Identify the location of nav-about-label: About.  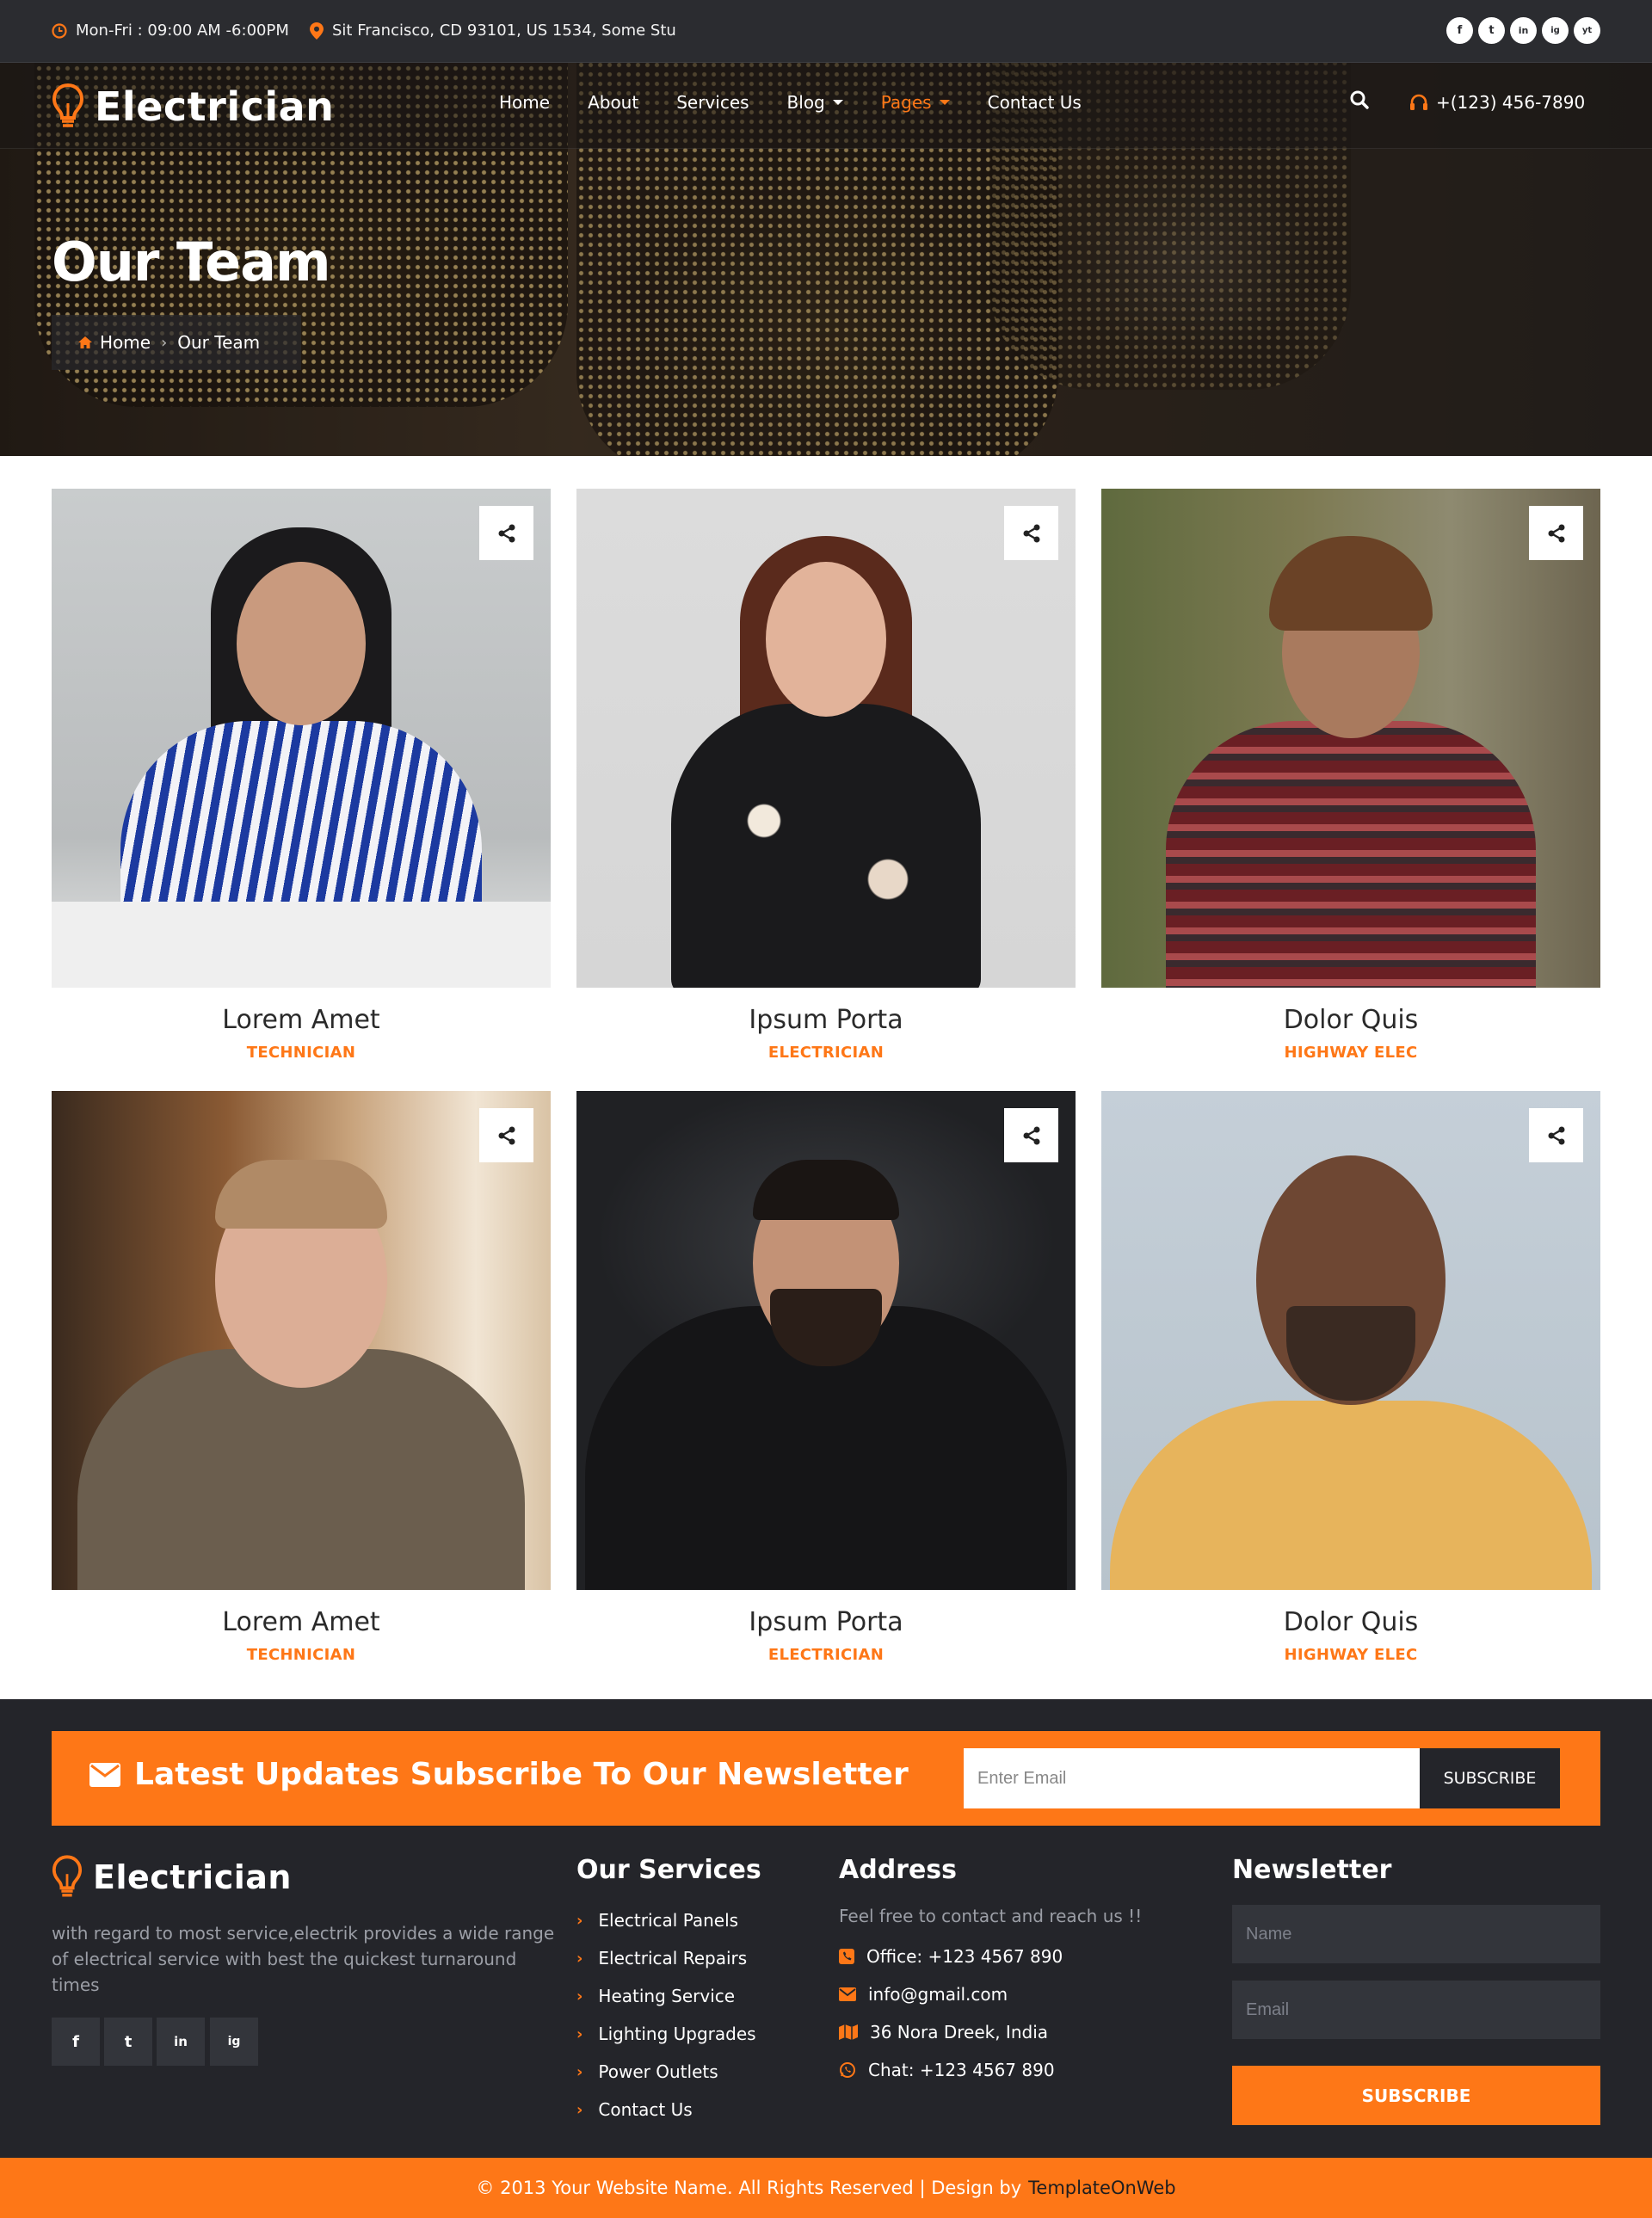
(613, 102).